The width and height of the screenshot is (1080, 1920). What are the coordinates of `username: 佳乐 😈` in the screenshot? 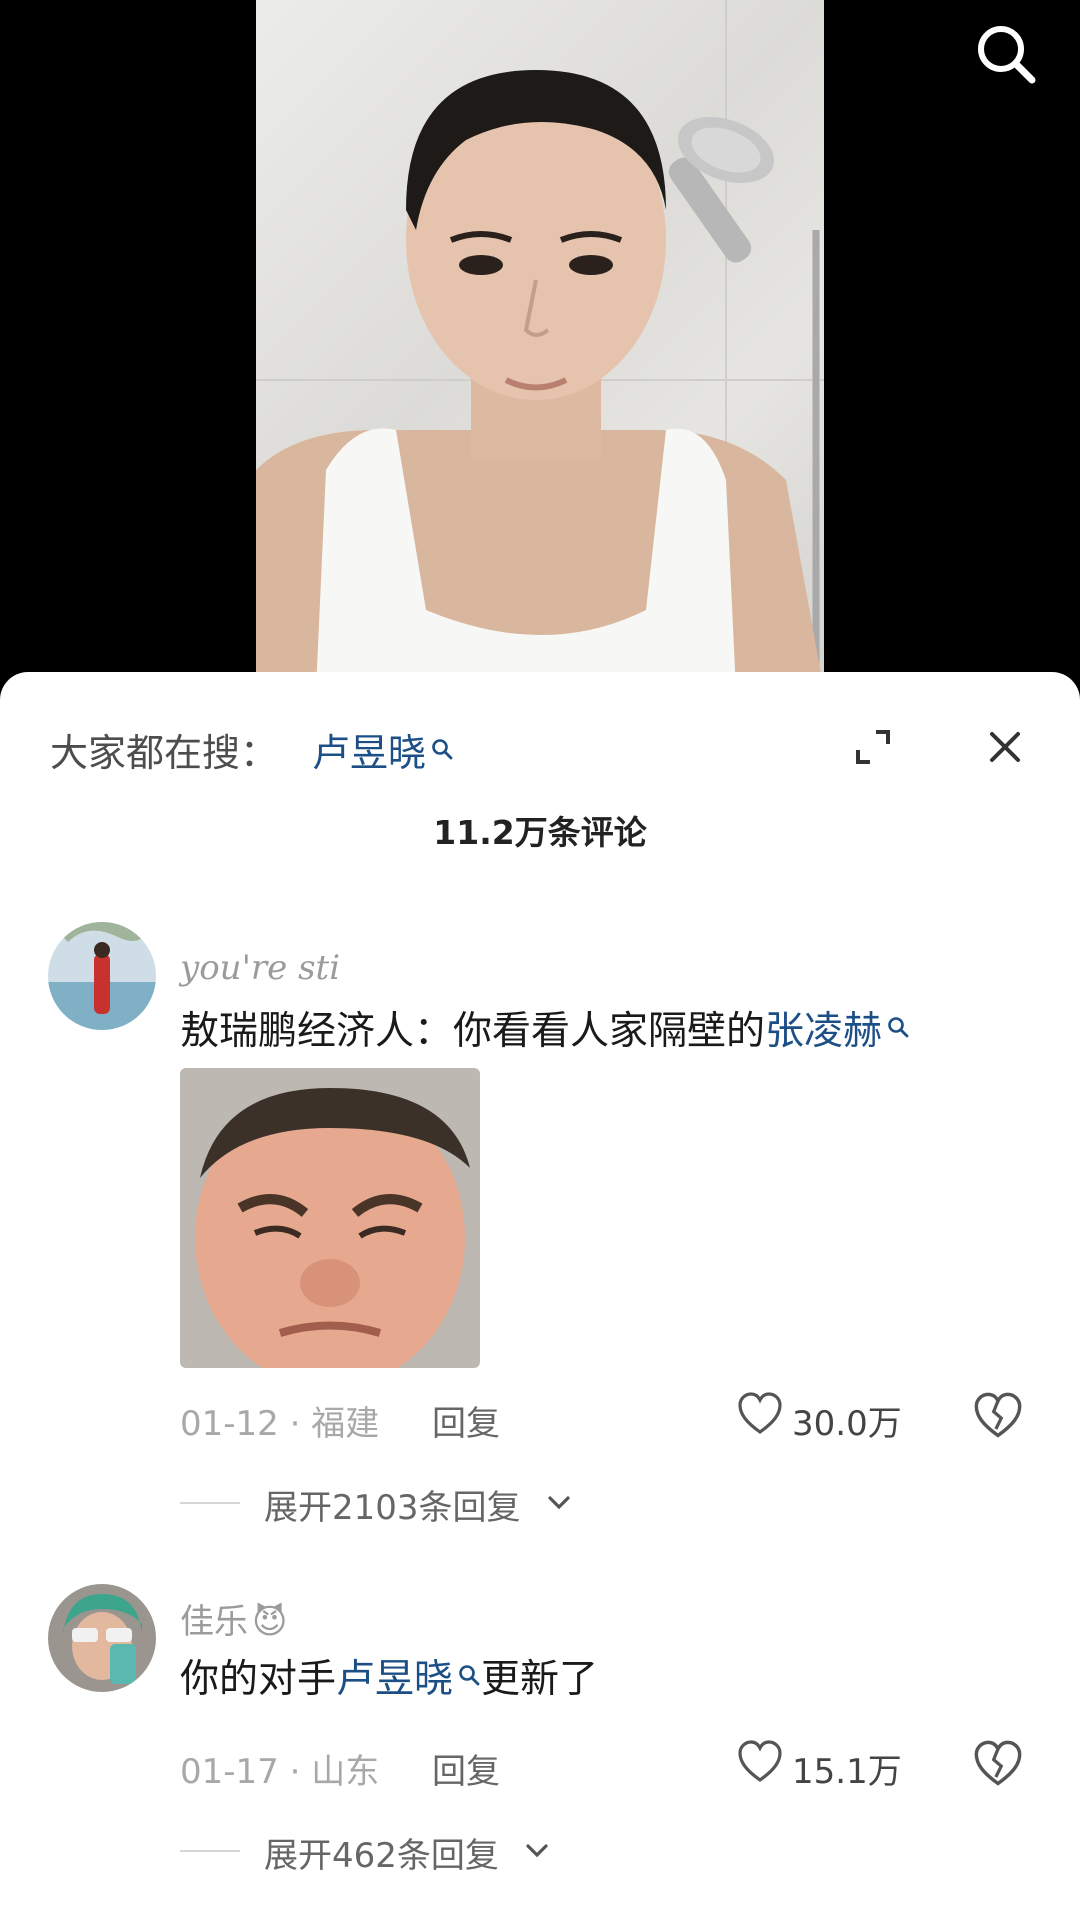 It's located at (233, 1618).